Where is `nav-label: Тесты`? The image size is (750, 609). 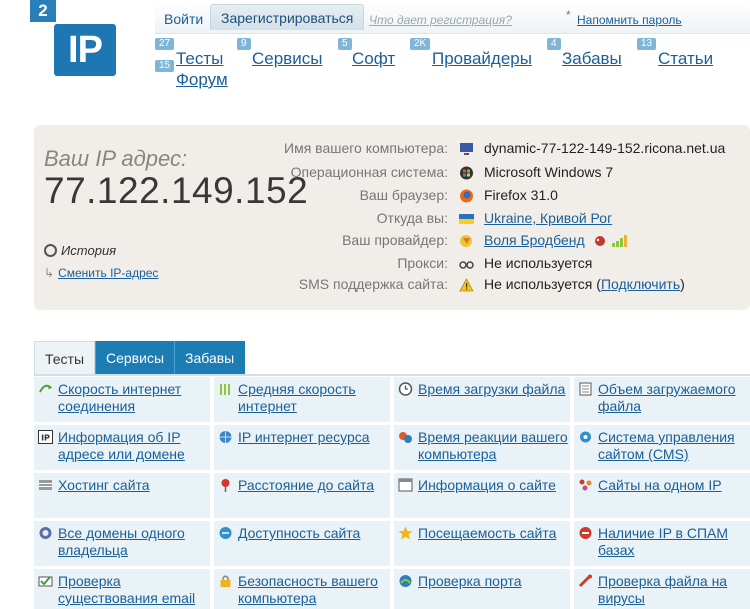
nav-label: Тесты is located at coordinates (199, 59).